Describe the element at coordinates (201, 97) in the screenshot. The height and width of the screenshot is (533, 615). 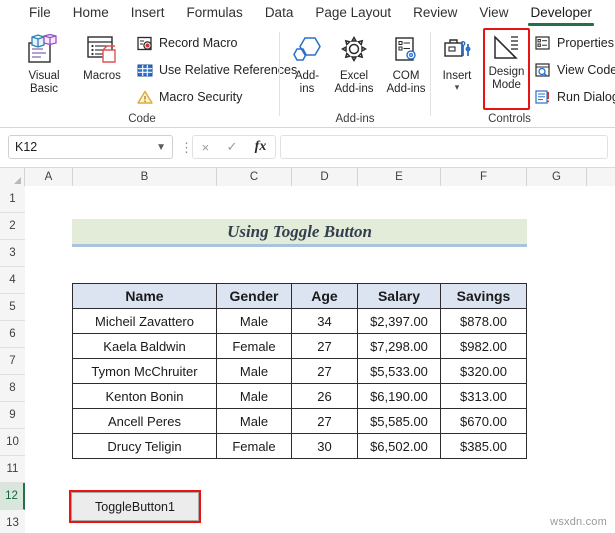
I see `macro-security-label: Macro Security` at that location.